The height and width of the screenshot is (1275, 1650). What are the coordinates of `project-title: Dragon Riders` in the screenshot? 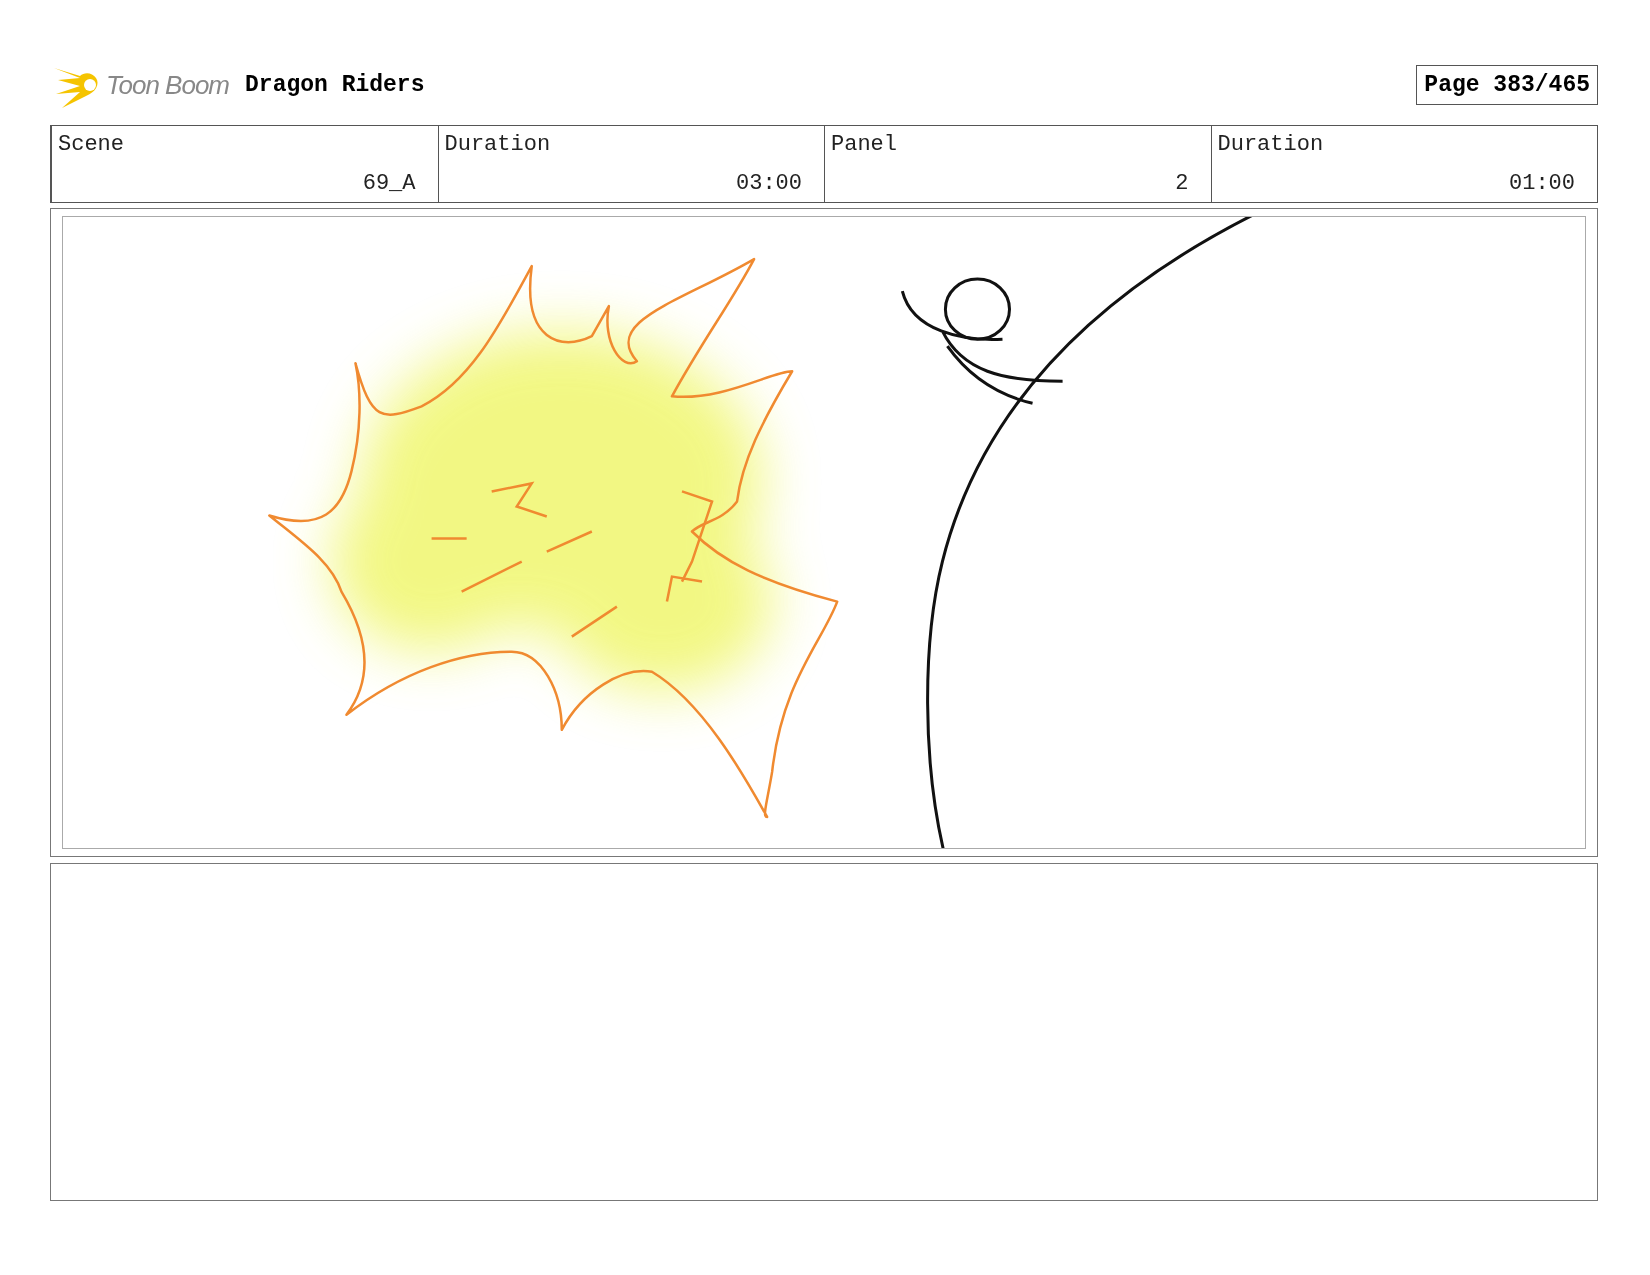 It's located at (335, 85).